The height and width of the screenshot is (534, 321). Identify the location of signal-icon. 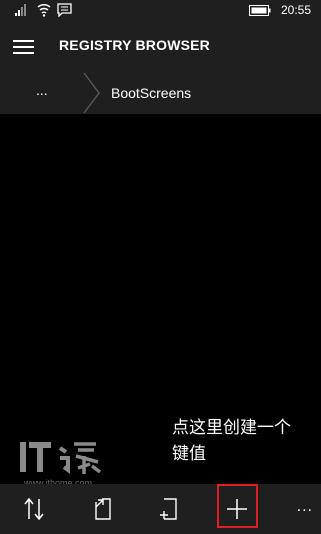
(20, 10).